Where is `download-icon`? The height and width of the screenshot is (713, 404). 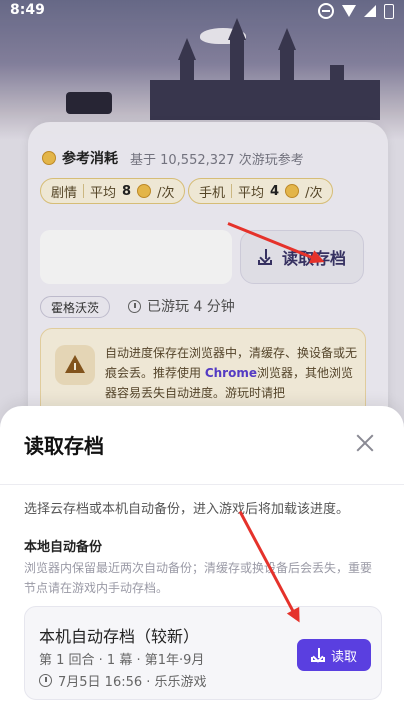
download-icon is located at coordinates (317, 655).